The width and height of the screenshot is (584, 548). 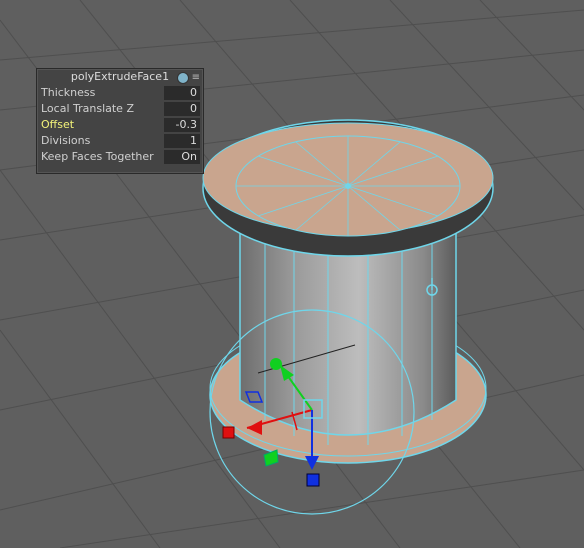 What do you see at coordinates (348, 188) in the screenshot?
I see `top-cap` at bounding box center [348, 188].